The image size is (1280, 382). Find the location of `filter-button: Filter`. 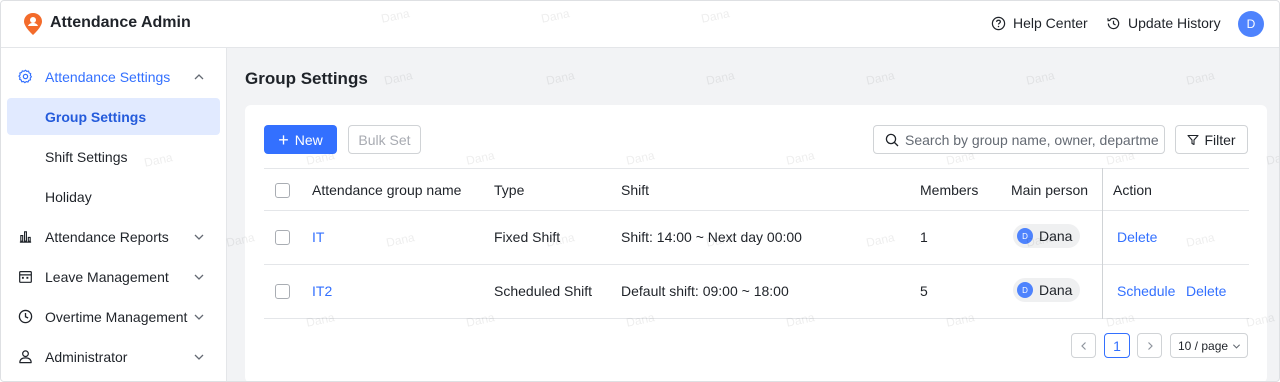

filter-button: Filter is located at coordinates (1211, 139).